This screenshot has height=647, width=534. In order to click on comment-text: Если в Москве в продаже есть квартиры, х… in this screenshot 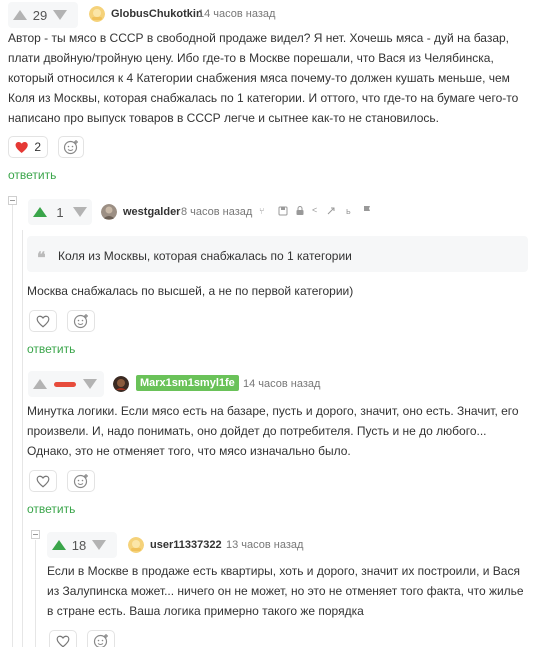, I will do `click(285, 591)`.